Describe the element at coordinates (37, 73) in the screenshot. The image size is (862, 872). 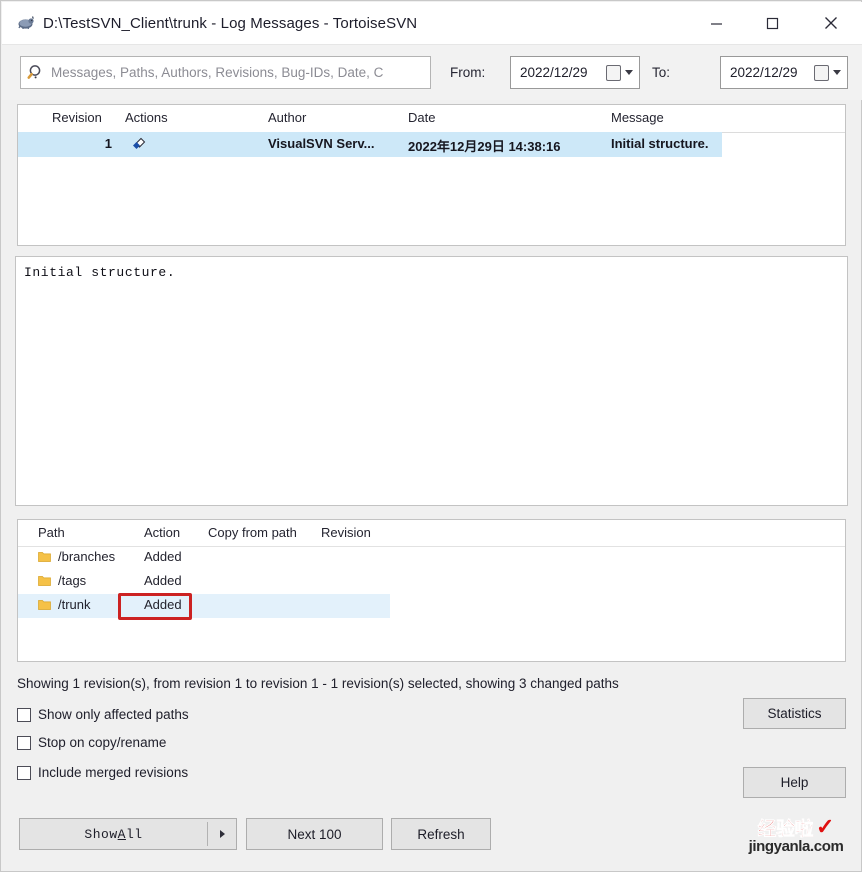
I see `search-icon` at that location.